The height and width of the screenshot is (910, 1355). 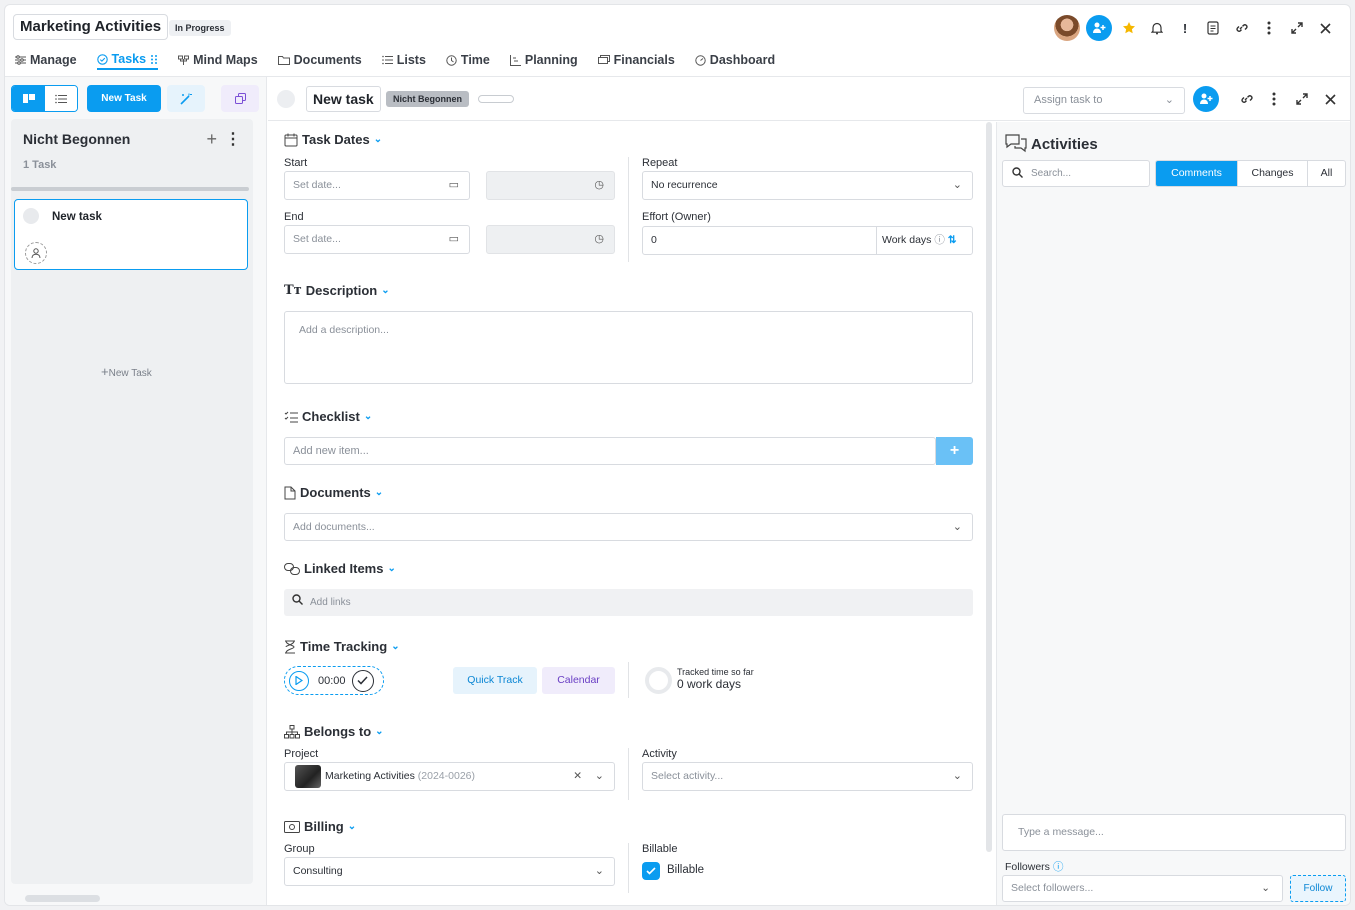 I want to click on follow-button: Follow, so click(x=1318, y=888).